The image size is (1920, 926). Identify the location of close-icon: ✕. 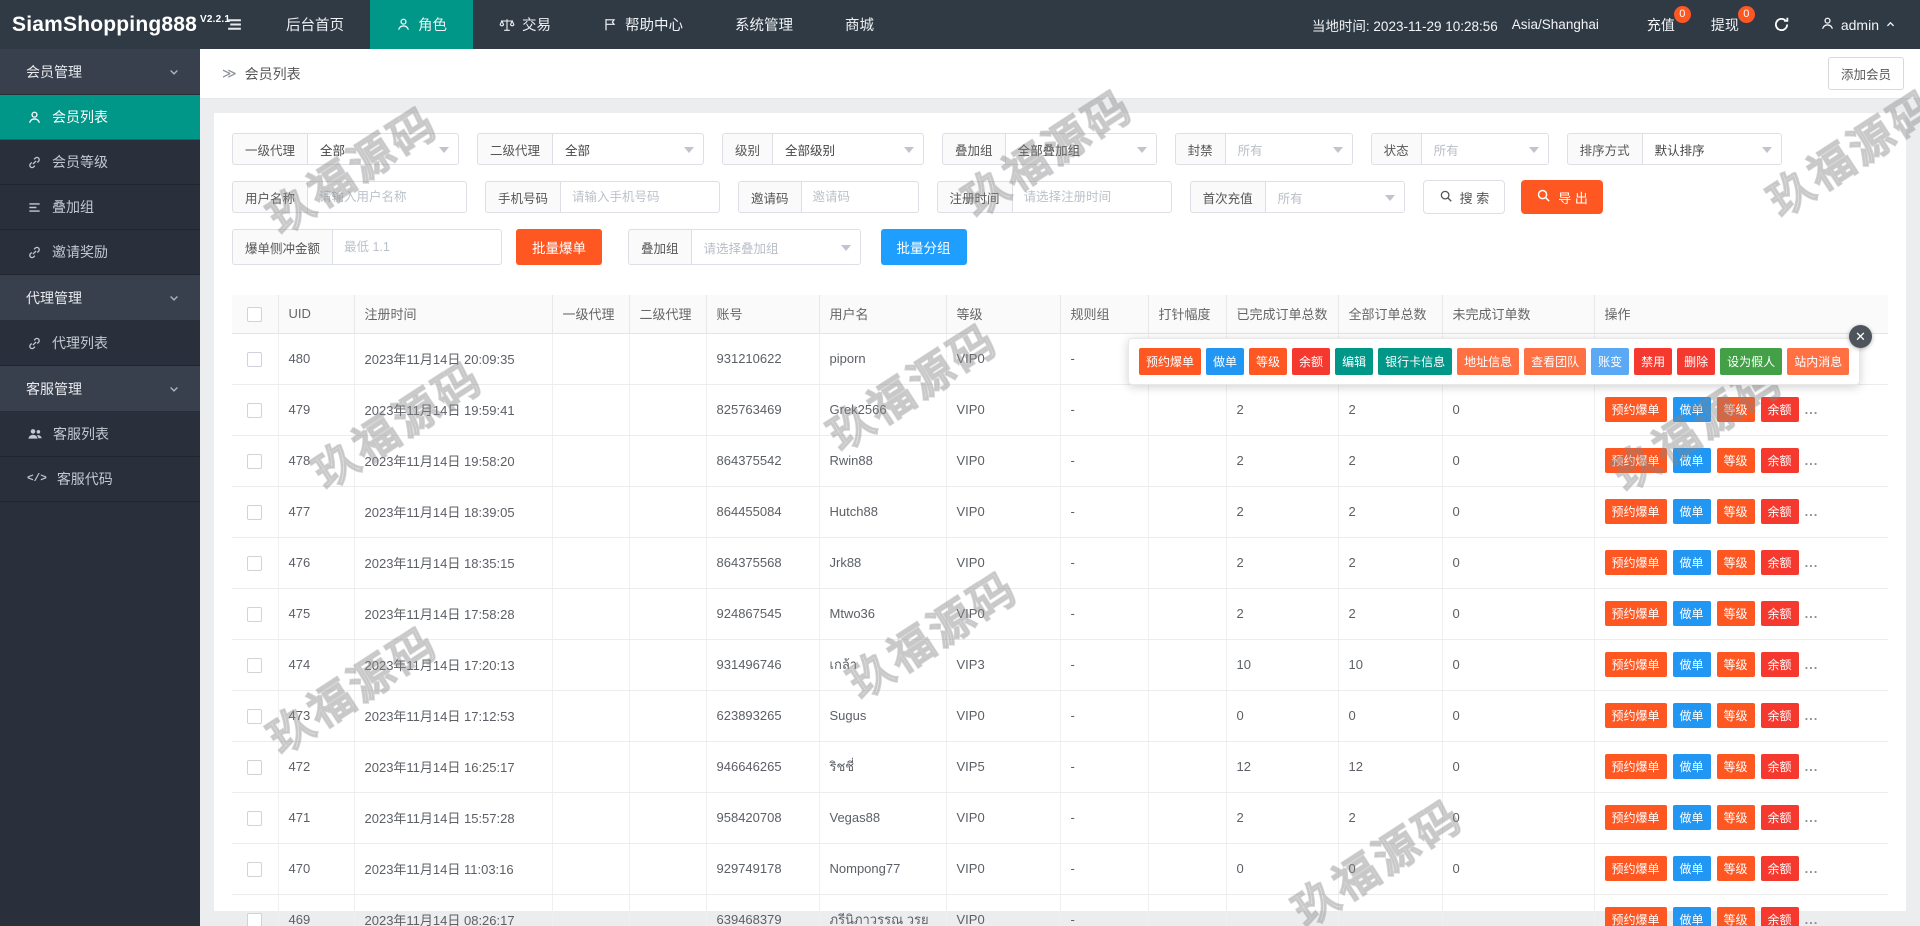
(1860, 336).